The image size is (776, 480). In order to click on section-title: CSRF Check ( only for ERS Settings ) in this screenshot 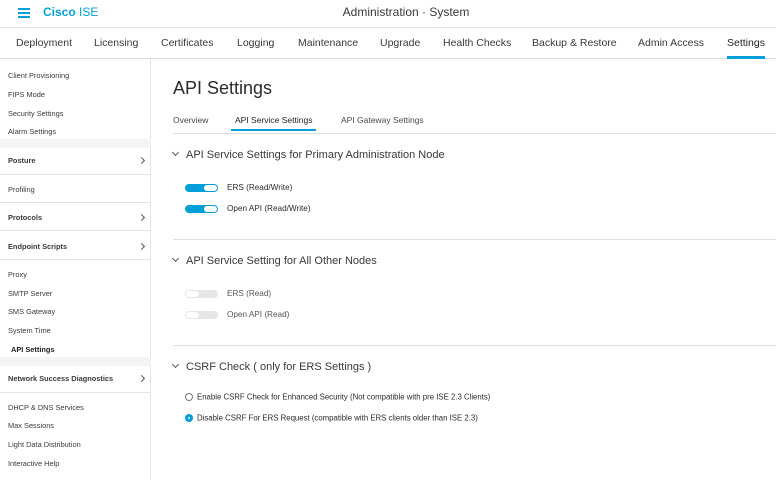, I will do `click(279, 367)`.